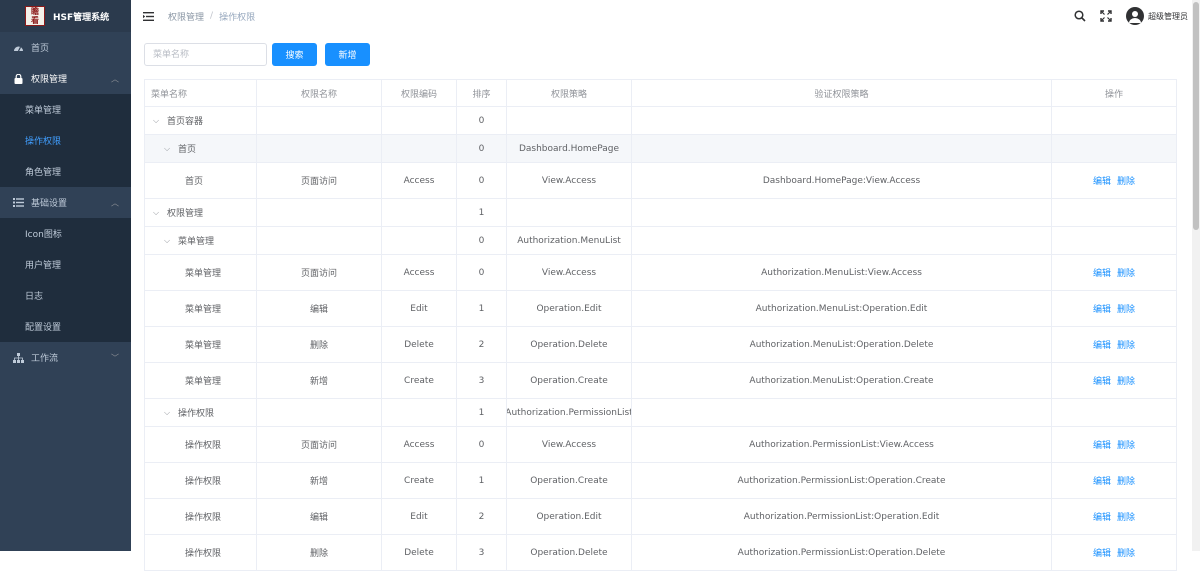 This screenshot has width=1200, height=571. What do you see at coordinates (149, 16) in the screenshot?
I see `hamburger-icon` at bounding box center [149, 16].